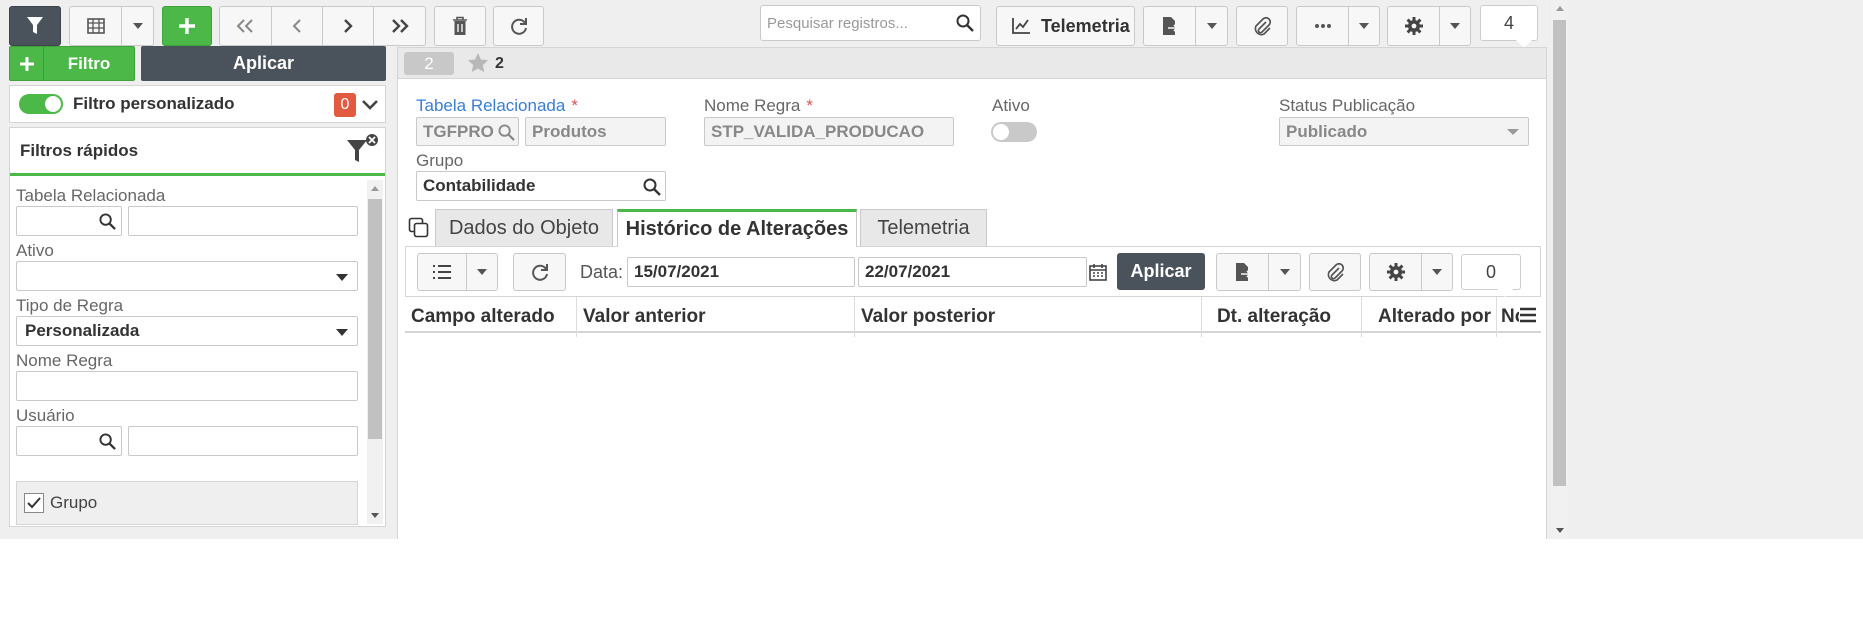  I want to click on qf-usuario-code-input, so click(69, 441).